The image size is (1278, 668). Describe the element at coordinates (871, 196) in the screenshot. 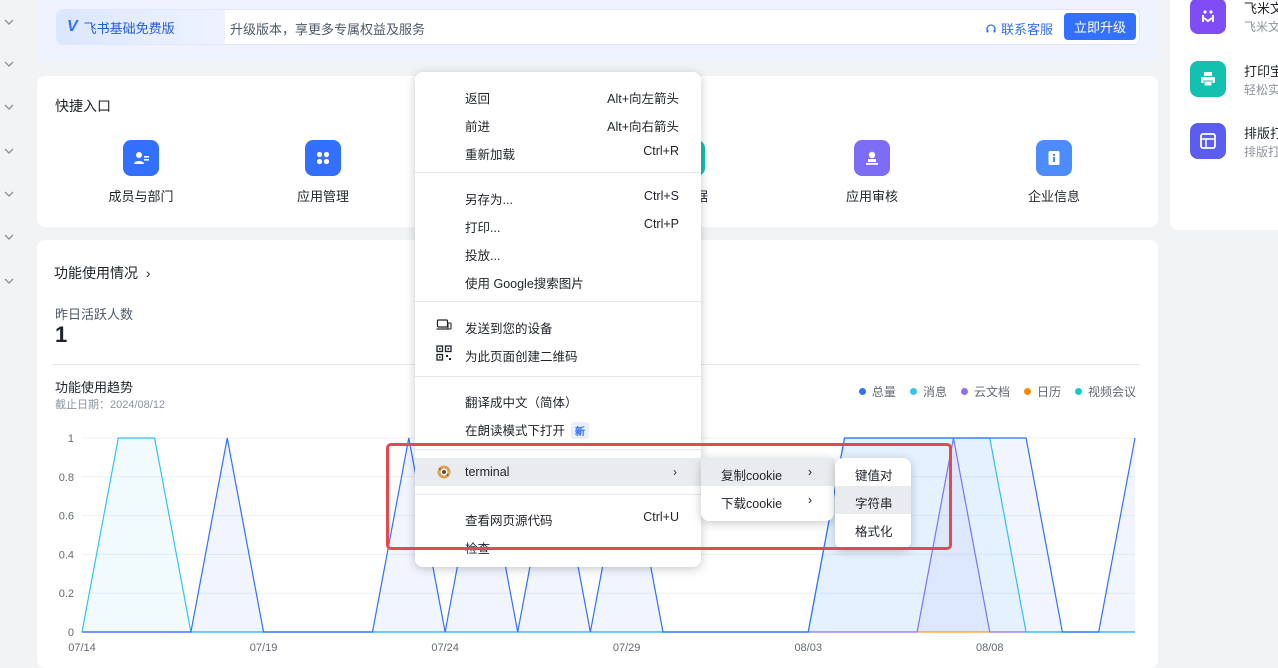

I see `quick-item-label: 应用审核` at that location.